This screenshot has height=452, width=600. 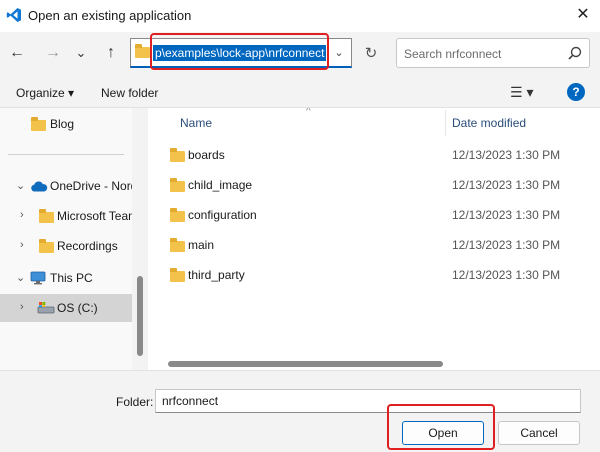 I want to click on address-highlight-box, so click(x=239, y=51).